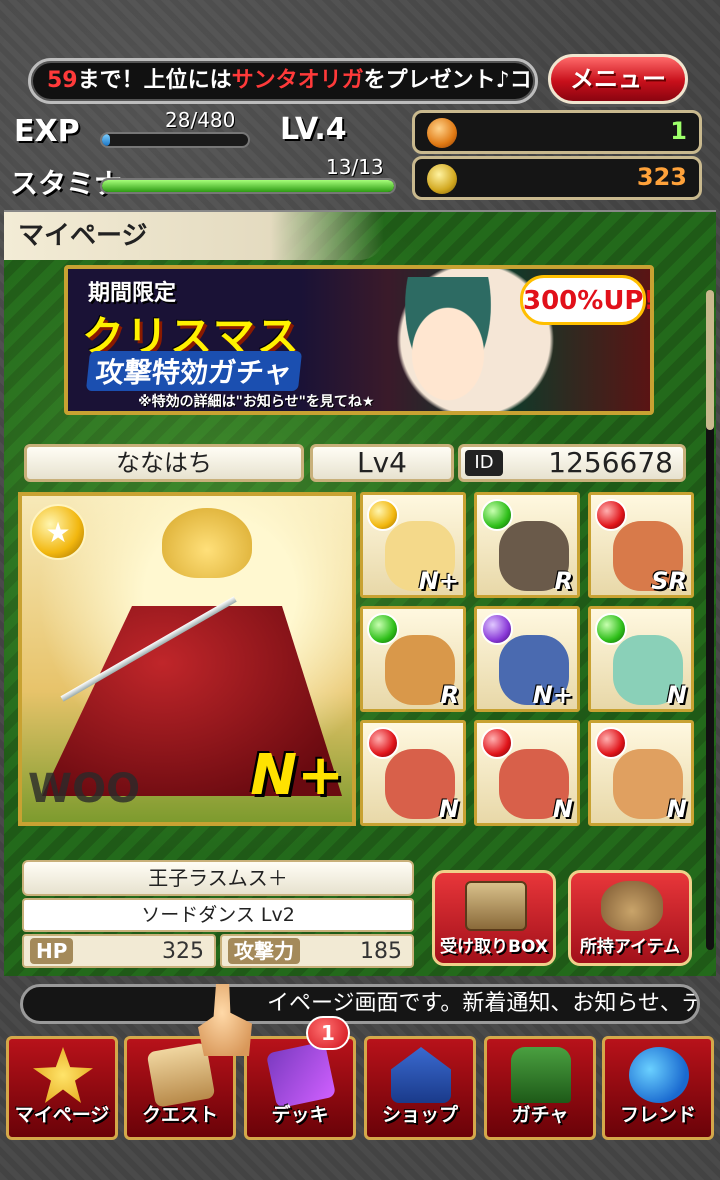 This screenshot has width=720, height=1180. I want to click on coin-icon, so click(442, 179).